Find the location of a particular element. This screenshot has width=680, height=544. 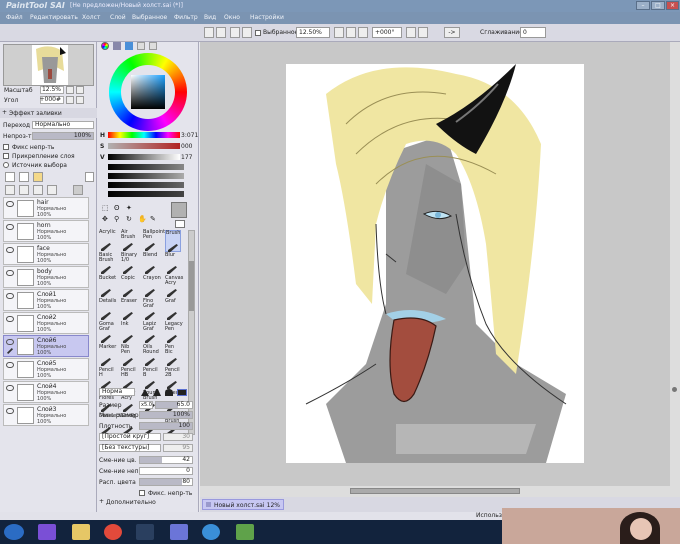

nav-rotate-right-button is located at coordinates (80, 100).